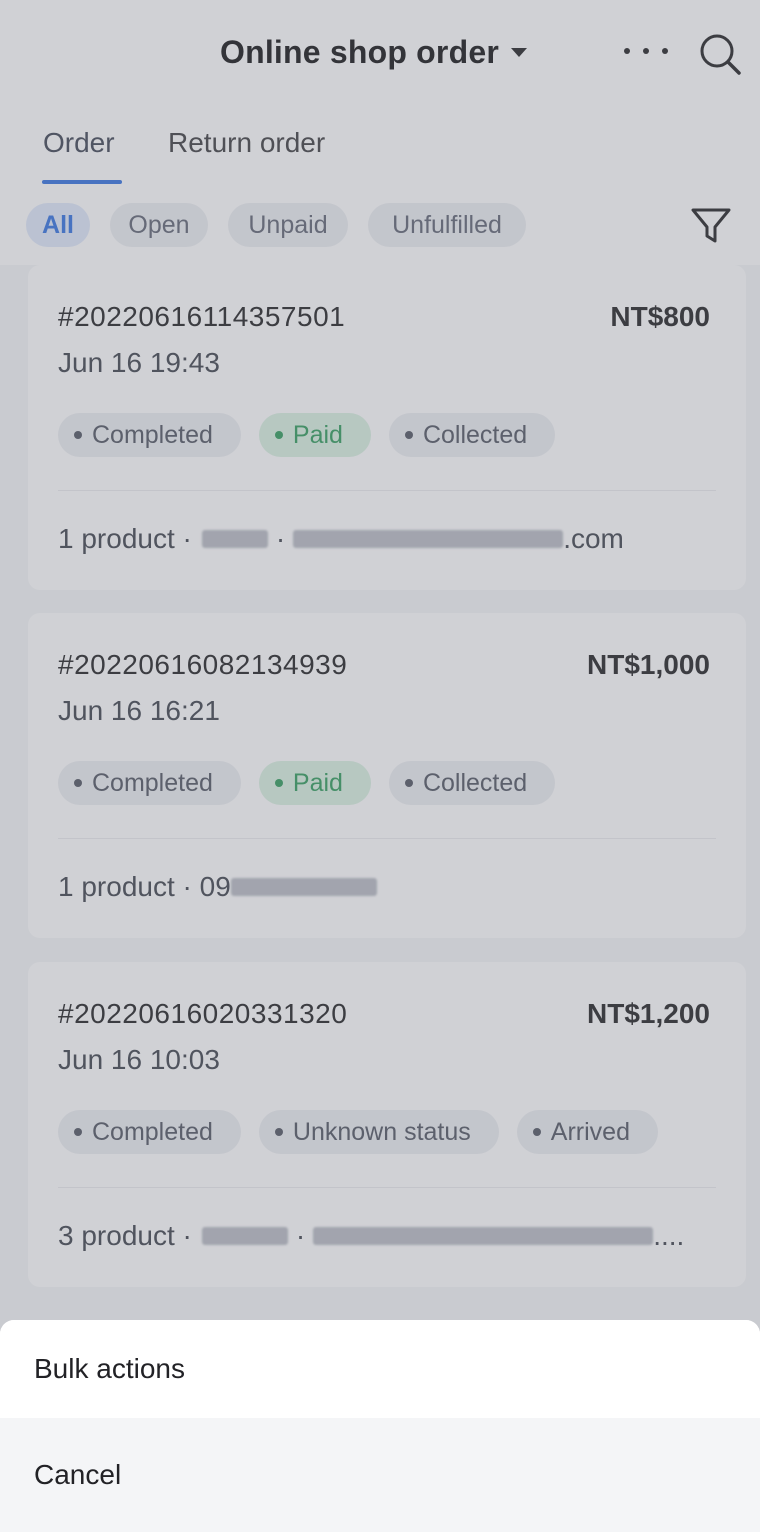 The image size is (760, 1532). What do you see at coordinates (109, 1368) in the screenshot?
I see `bulk-actions-label: Bulk actions` at bounding box center [109, 1368].